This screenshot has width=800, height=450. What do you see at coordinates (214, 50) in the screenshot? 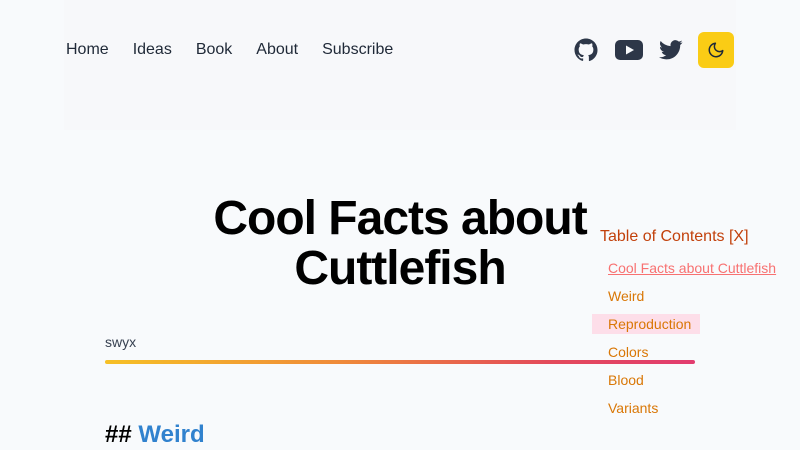
I see `nav-link-book: Book` at bounding box center [214, 50].